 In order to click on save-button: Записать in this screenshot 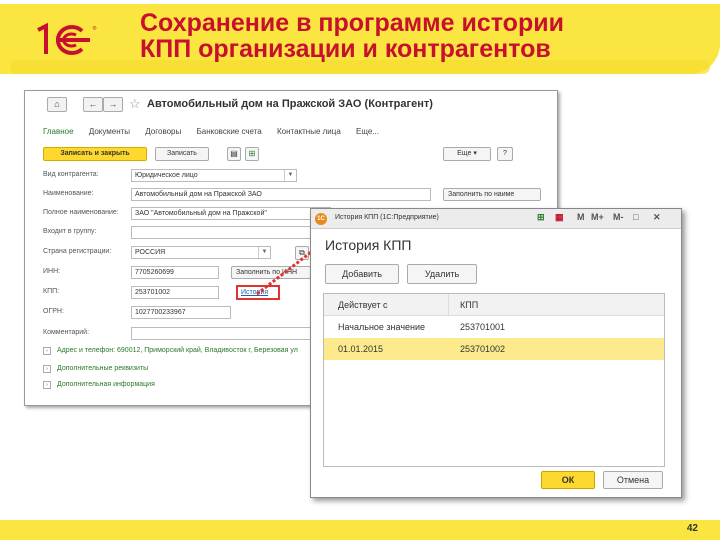, I will do `click(182, 154)`.